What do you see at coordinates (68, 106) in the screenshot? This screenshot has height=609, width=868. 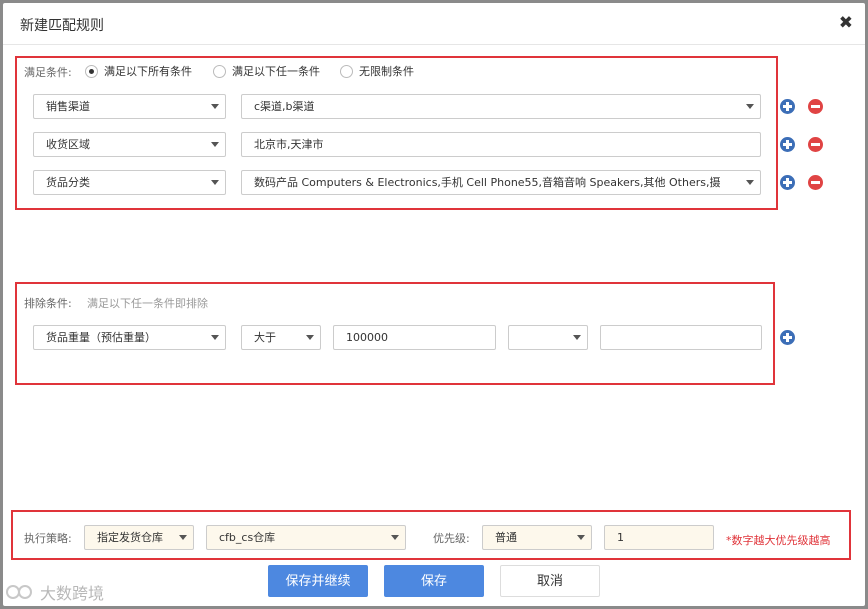 I see `condition-field-value: 销售渠道` at bounding box center [68, 106].